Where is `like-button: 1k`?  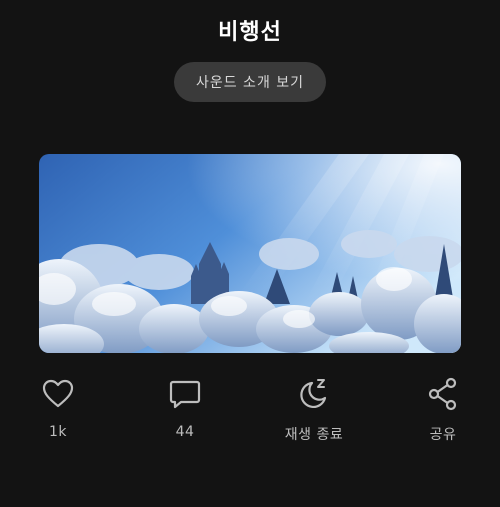 like-button: 1k is located at coordinates (58, 408).